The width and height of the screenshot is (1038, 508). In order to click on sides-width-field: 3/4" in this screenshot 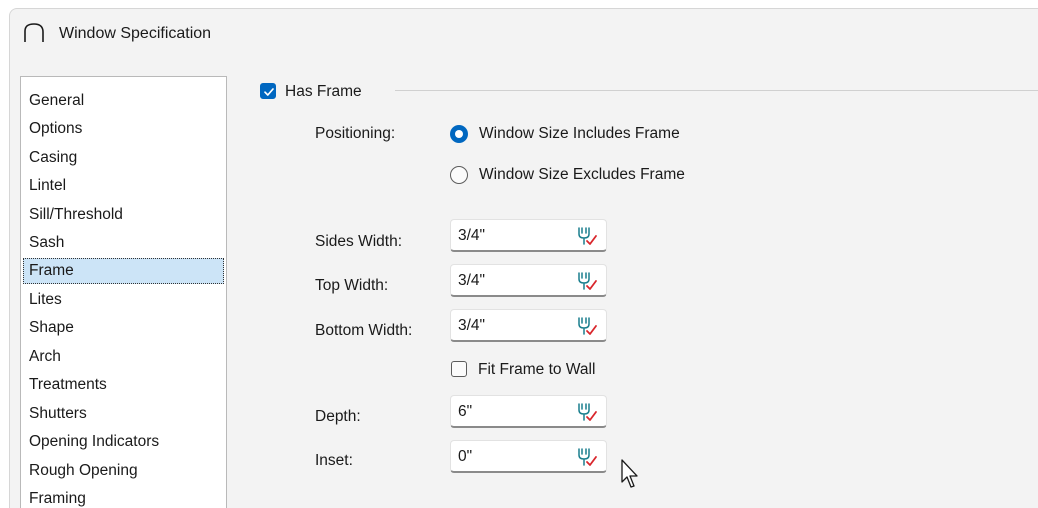, I will do `click(528, 235)`.